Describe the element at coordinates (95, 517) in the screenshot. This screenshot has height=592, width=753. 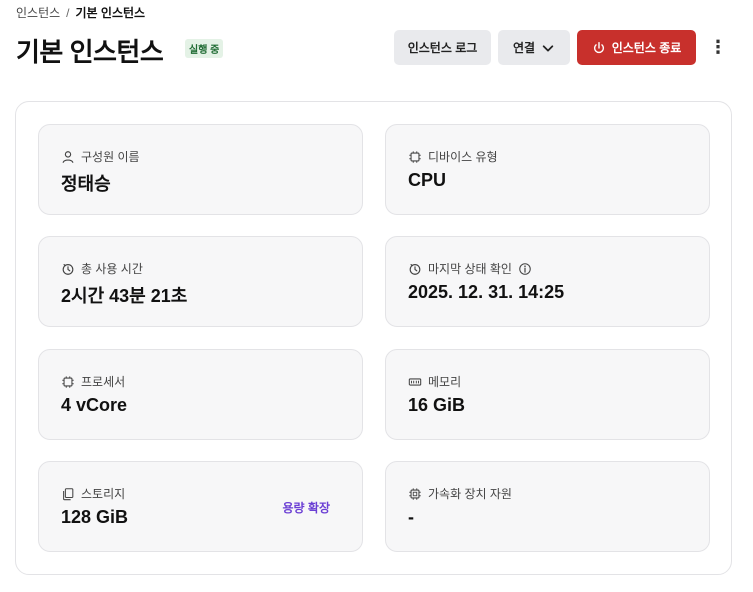
I see `card-value: 128 GiB` at that location.